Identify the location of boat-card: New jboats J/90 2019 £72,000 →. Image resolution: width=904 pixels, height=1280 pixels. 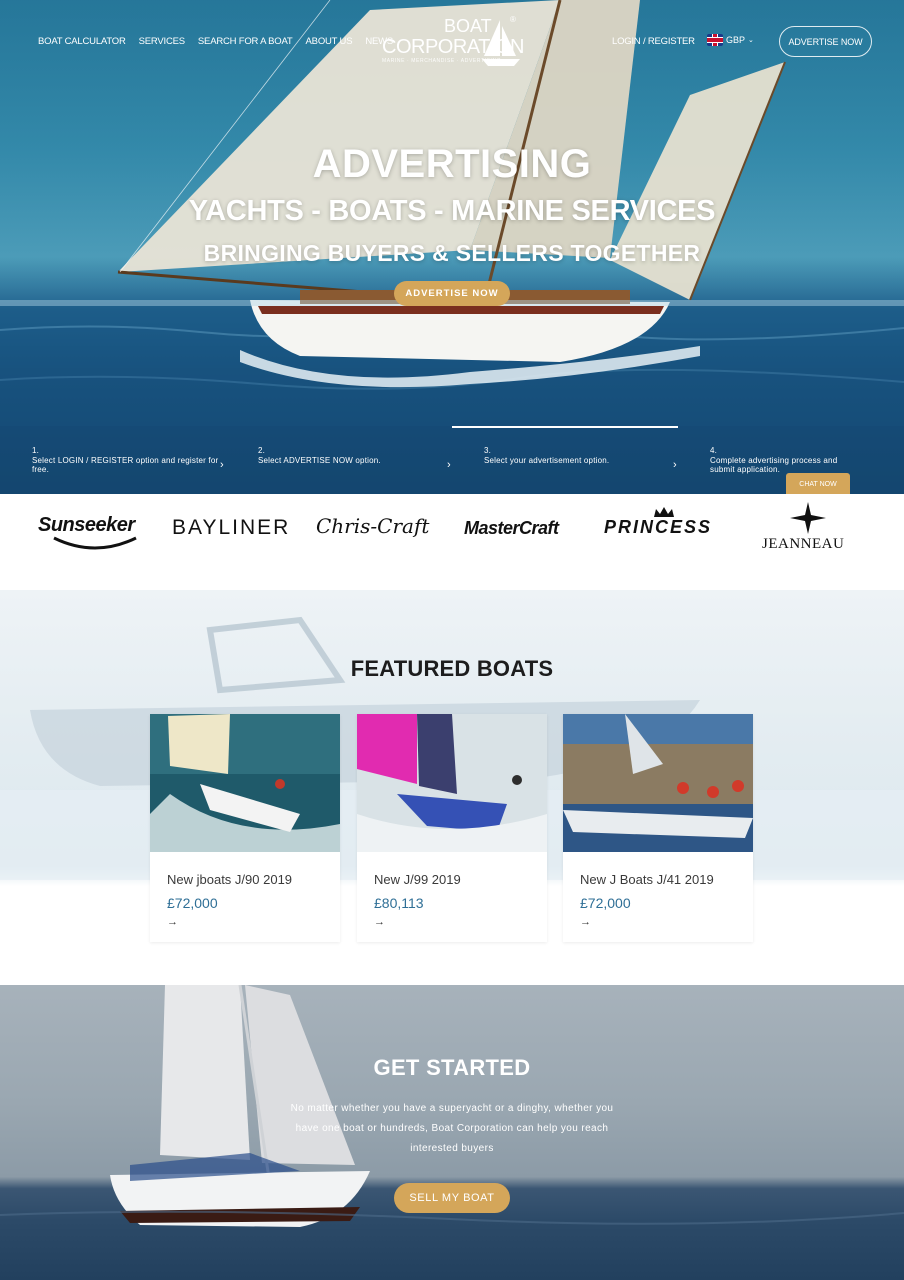
(245, 828).